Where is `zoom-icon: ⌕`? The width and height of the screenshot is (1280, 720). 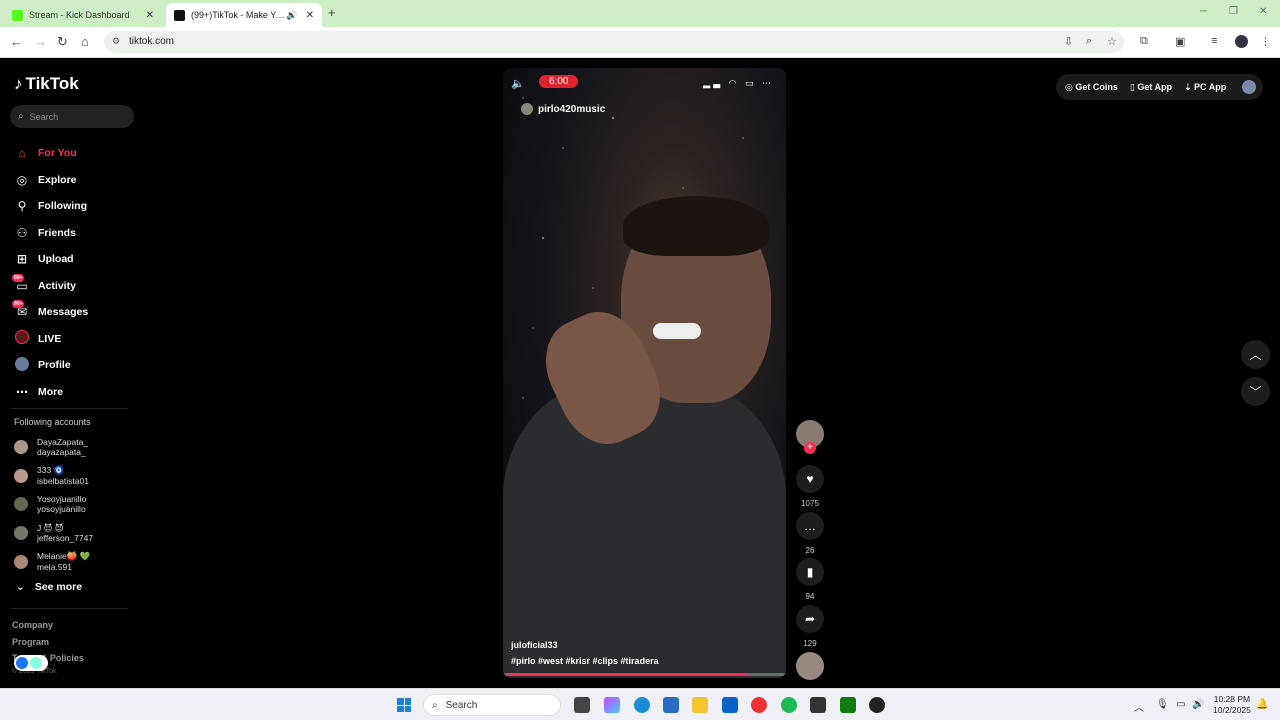 zoom-icon: ⌕ is located at coordinates (1089, 41).